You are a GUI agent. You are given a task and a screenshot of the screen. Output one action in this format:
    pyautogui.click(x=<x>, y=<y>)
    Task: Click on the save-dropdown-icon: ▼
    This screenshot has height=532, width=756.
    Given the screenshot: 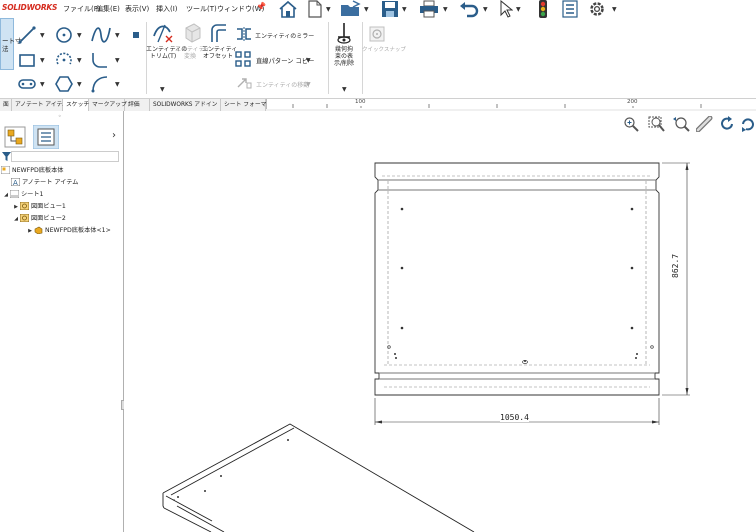 What is the action you would take?
    pyautogui.click(x=404, y=9)
    